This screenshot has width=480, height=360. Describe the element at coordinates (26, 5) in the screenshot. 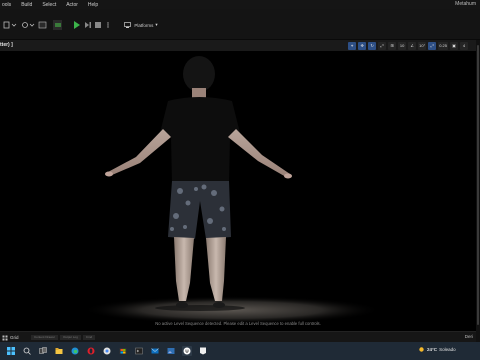

I see `menu-build: Build` at that location.